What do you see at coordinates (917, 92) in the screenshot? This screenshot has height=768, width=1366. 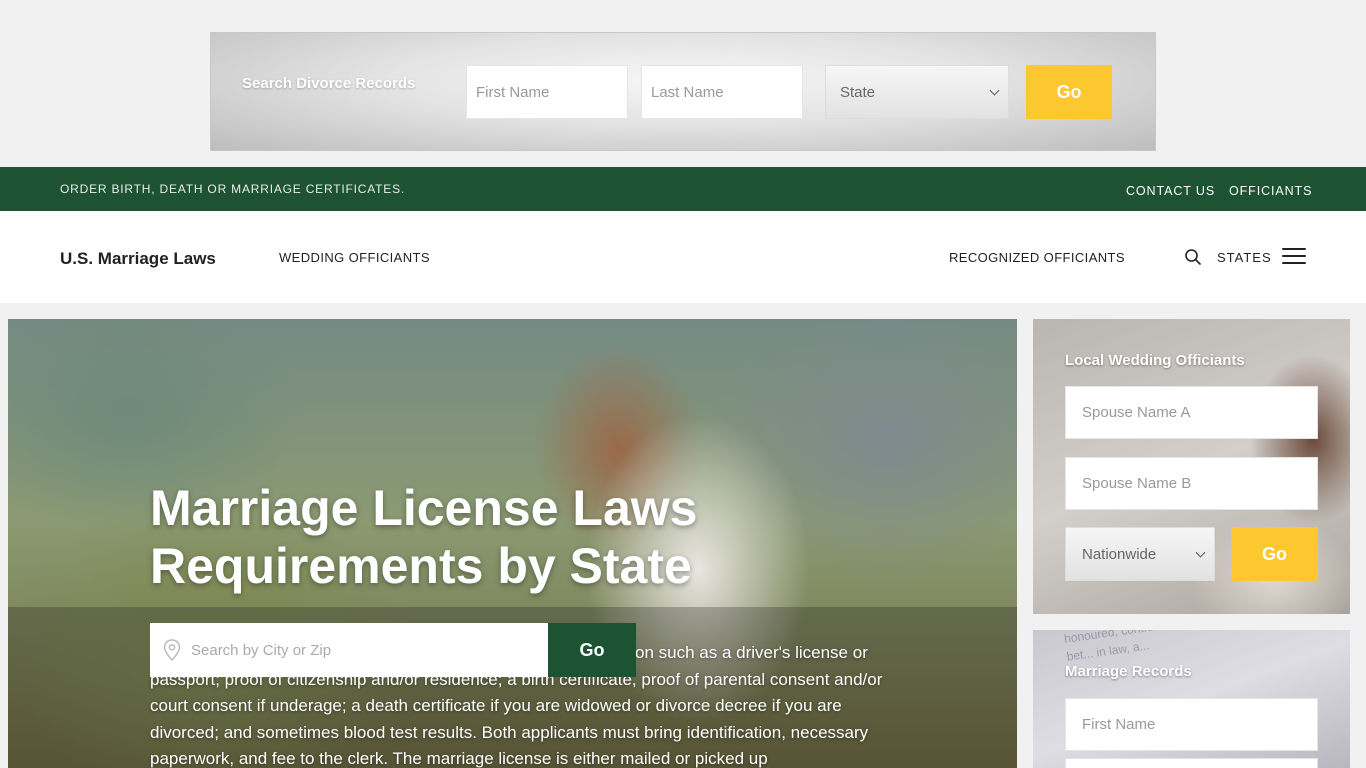 I see `divorce-state-select: State` at bounding box center [917, 92].